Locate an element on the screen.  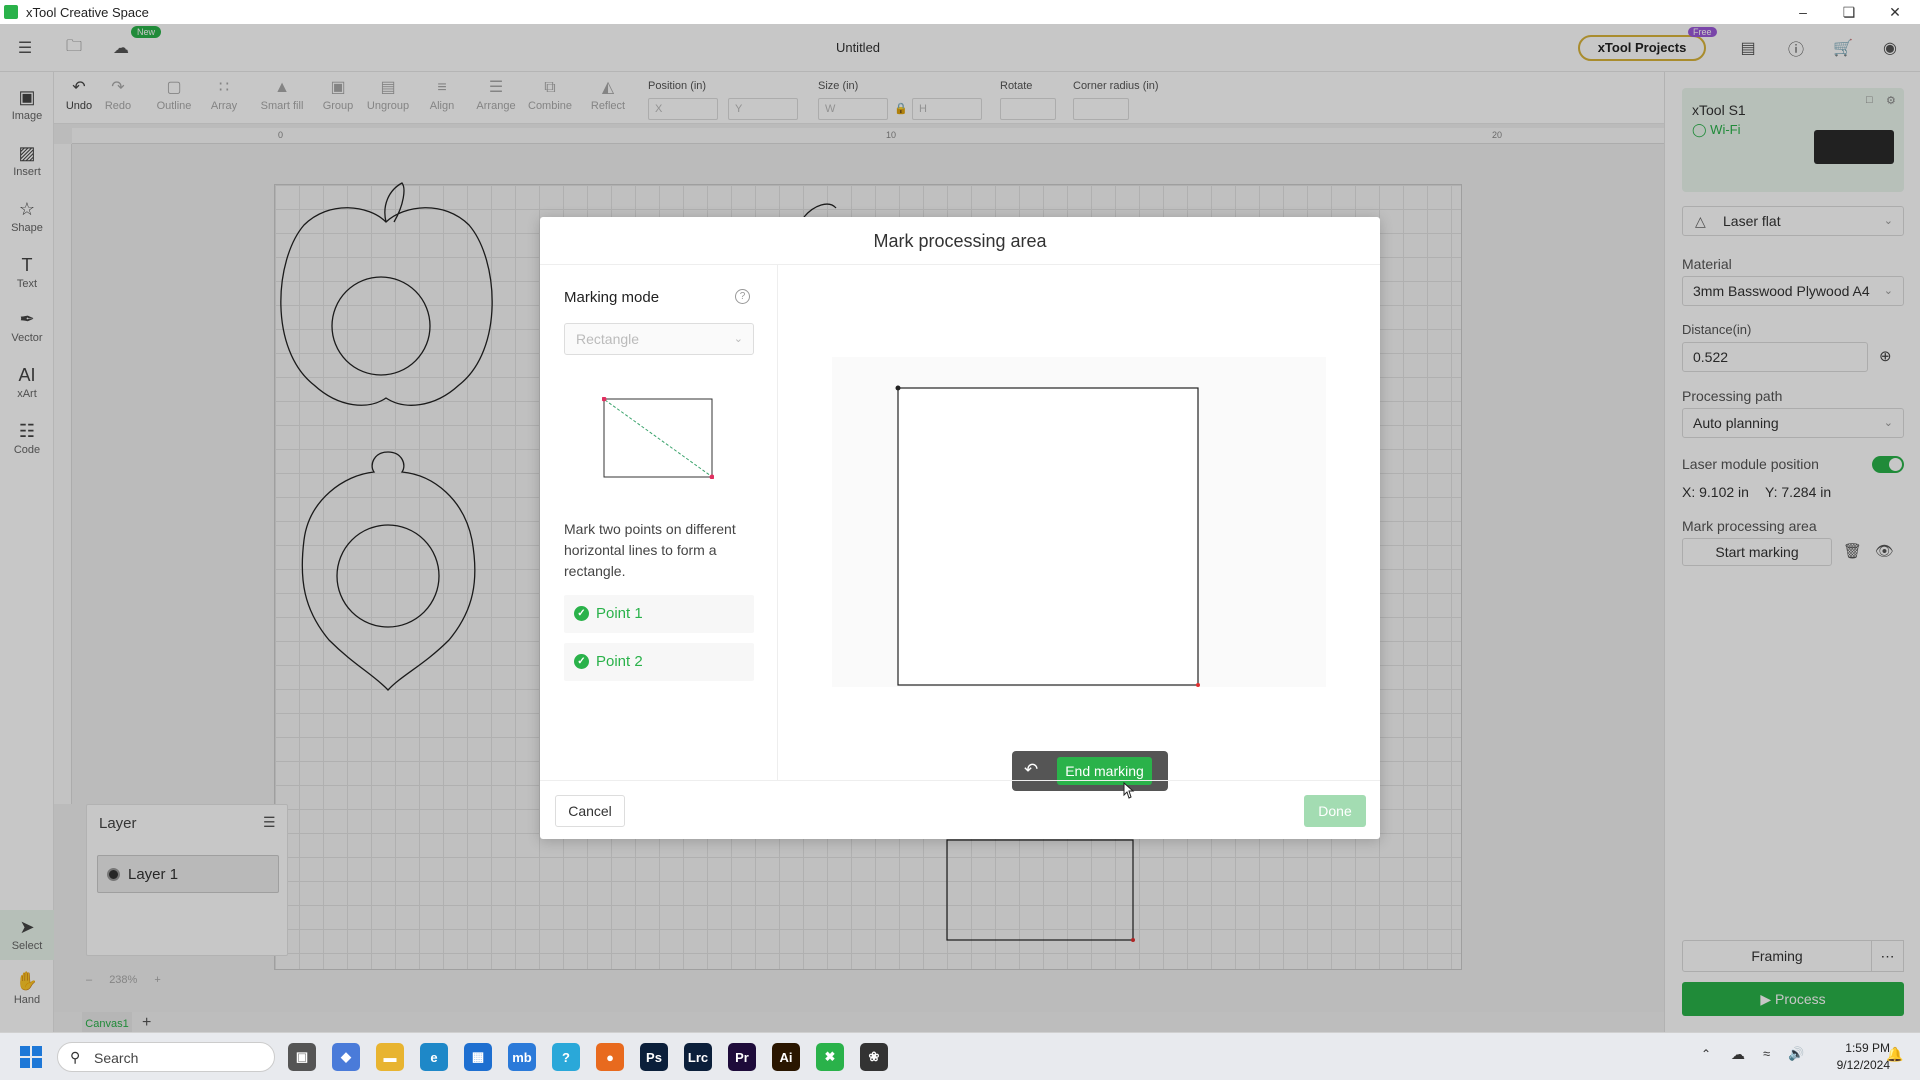
cancel-button: Cancel is located at coordinates (590, 811).